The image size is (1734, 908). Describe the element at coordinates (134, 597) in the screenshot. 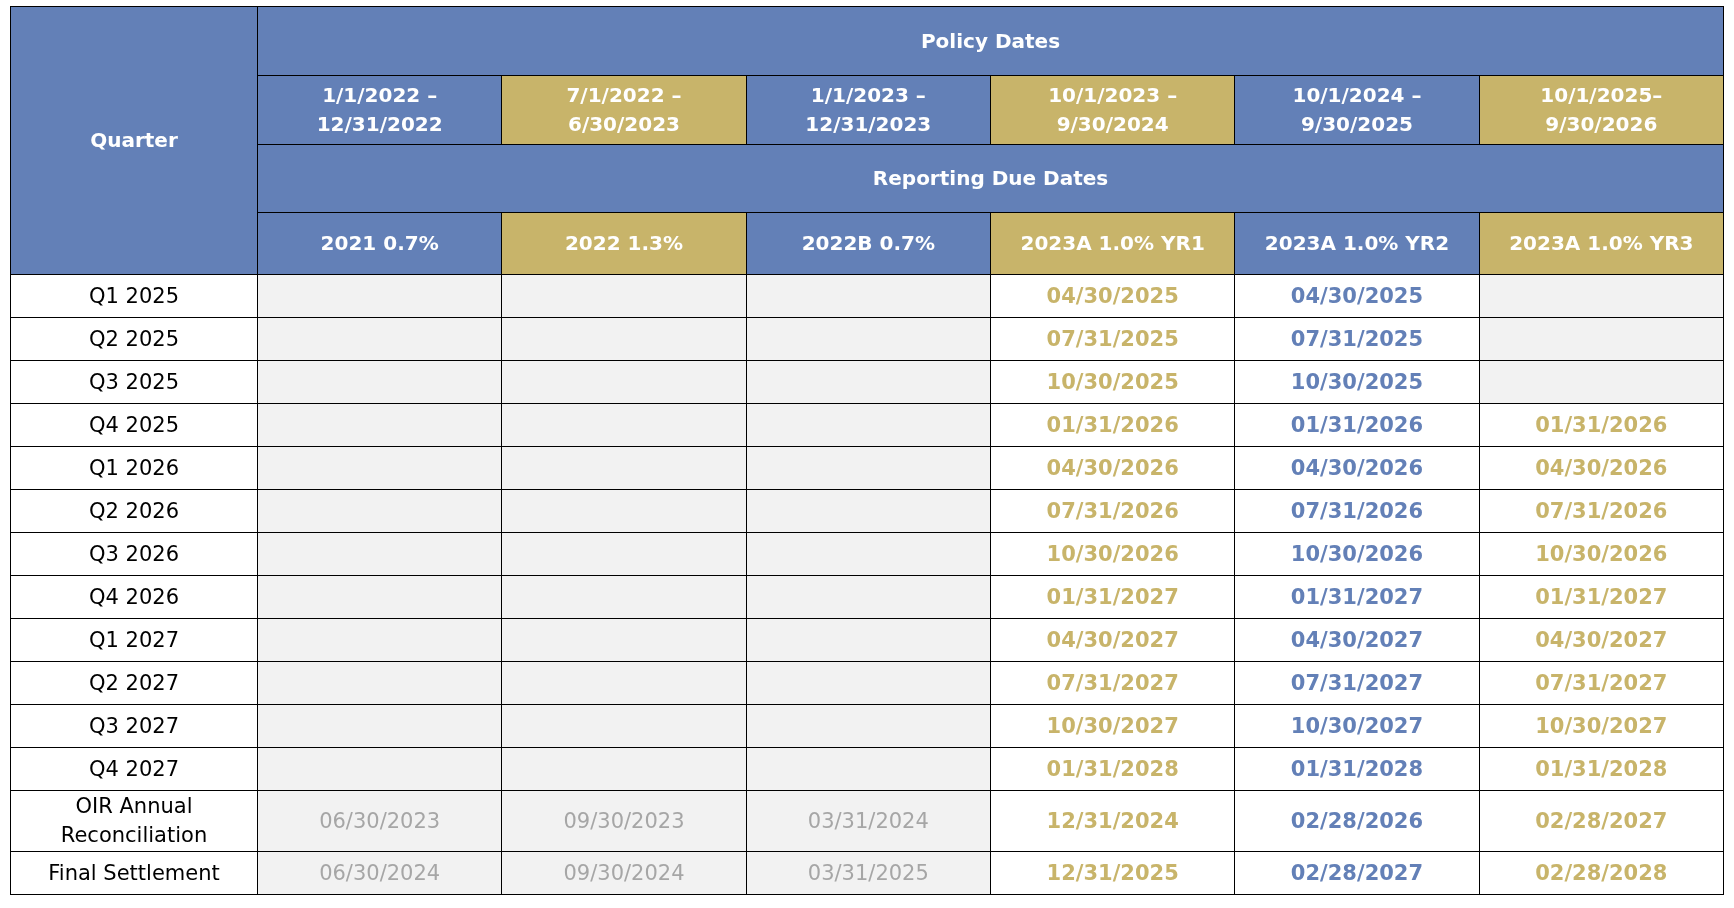

I see `row-label: Q4 2026` at that location.